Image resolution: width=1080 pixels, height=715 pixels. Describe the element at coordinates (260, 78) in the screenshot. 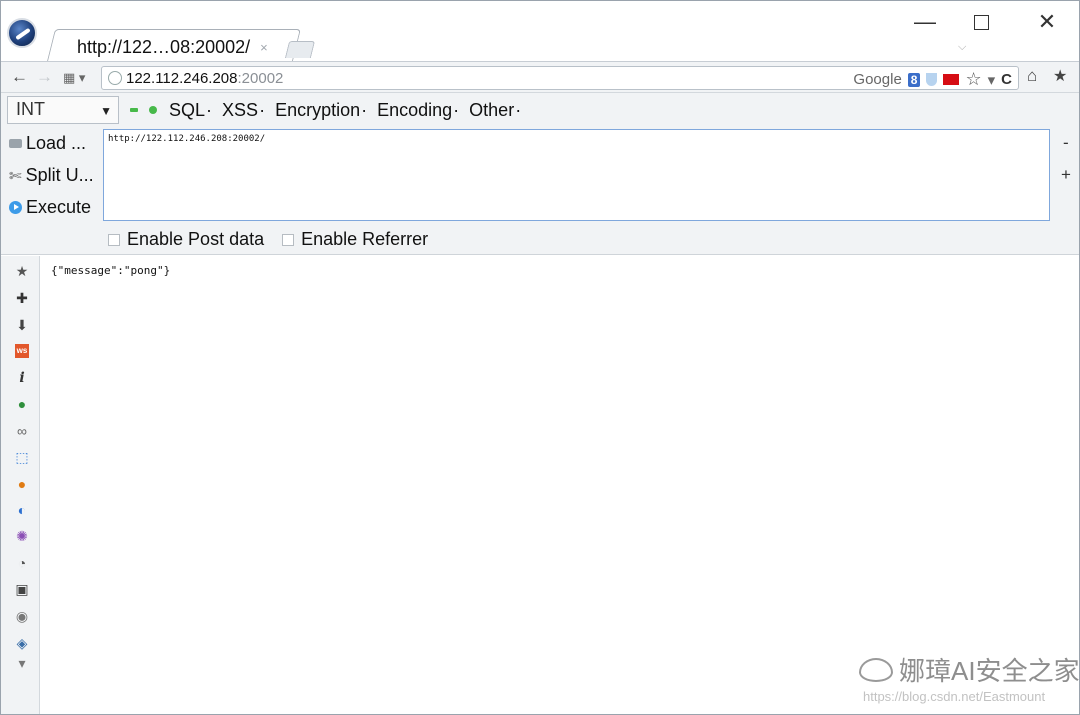

I see `url-port: :20002` at that location.